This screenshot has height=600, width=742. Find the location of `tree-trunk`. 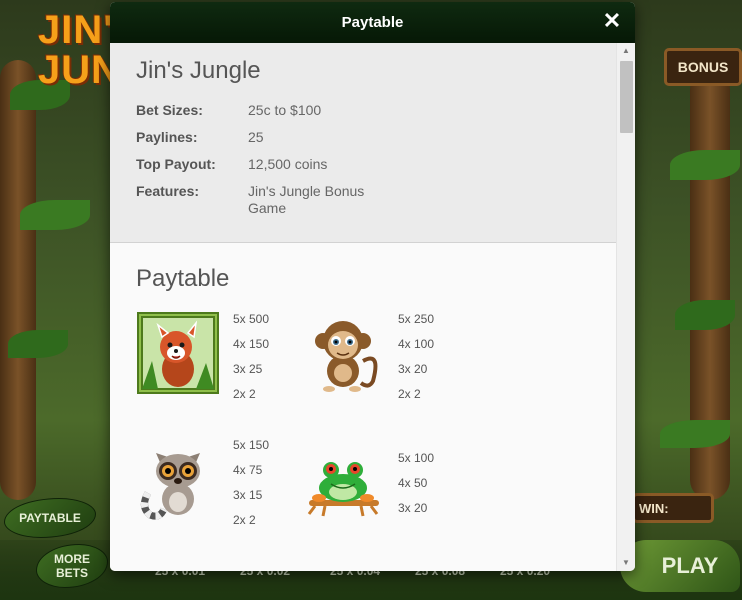

tree-trunk is located at coordinates (18, 280).